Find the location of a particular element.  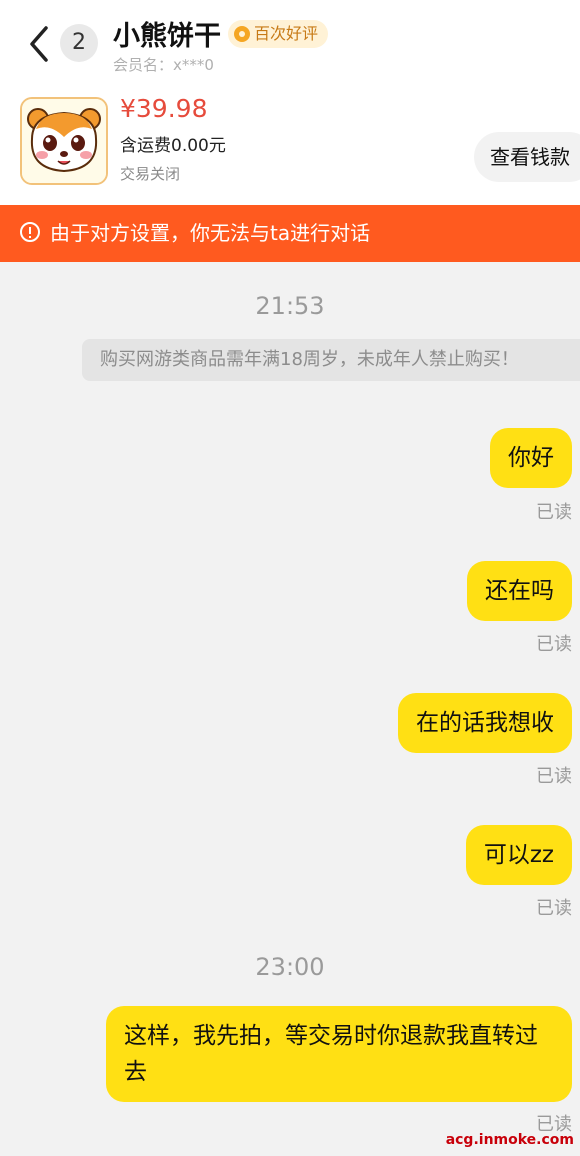

site-watermark: acg.inmoke.com is located at coordinates (509, 1140).